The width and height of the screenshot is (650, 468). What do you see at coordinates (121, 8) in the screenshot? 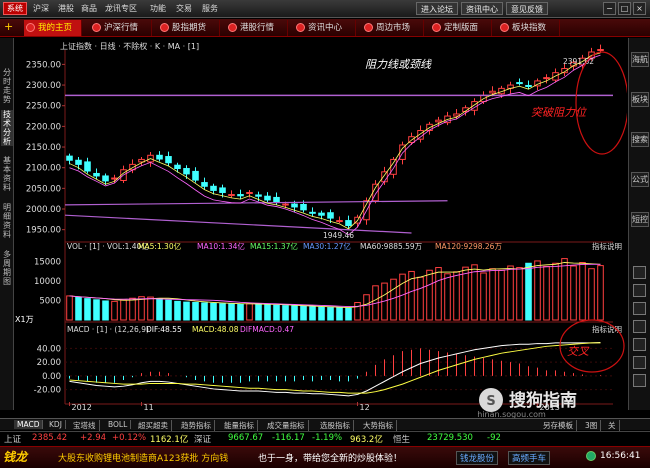
I see `menu-item-longxun: 龙讯专区` at bounding box center [121, 8].